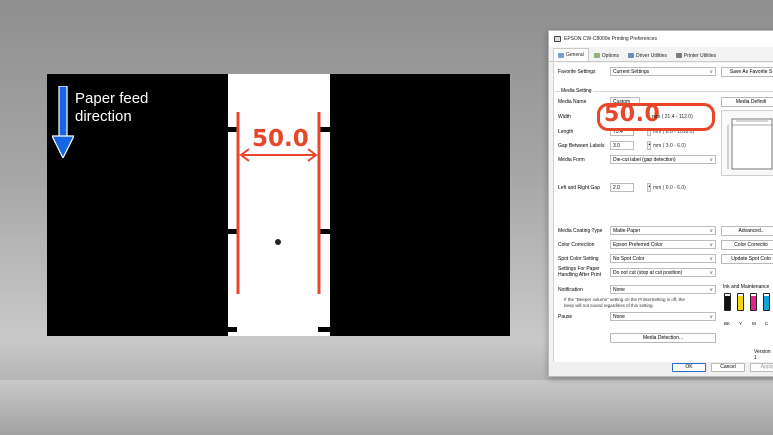 The image size is (773, 435). I want to click on cancel-button: Cancel, so click(728, 367).